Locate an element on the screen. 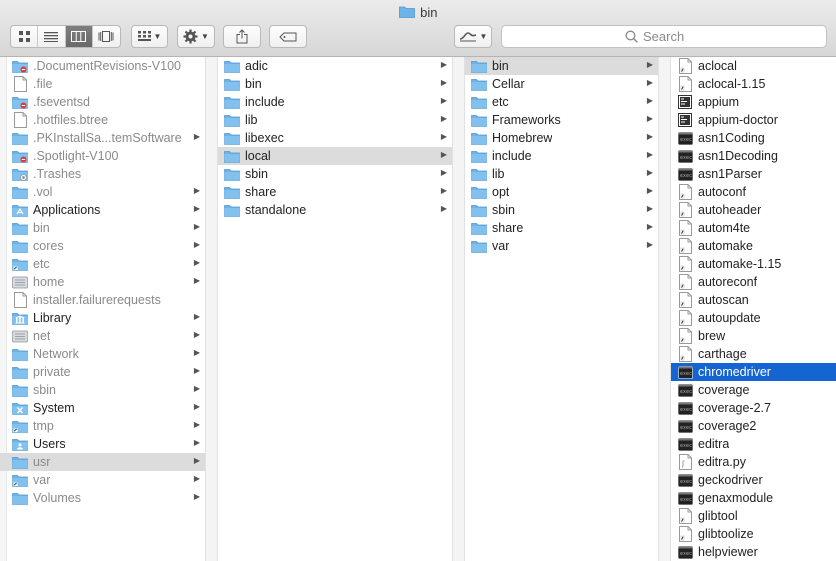 This screenshot has width=836, height=561. chevron-down-icon: ▼ is located at coordinates (157, 36).